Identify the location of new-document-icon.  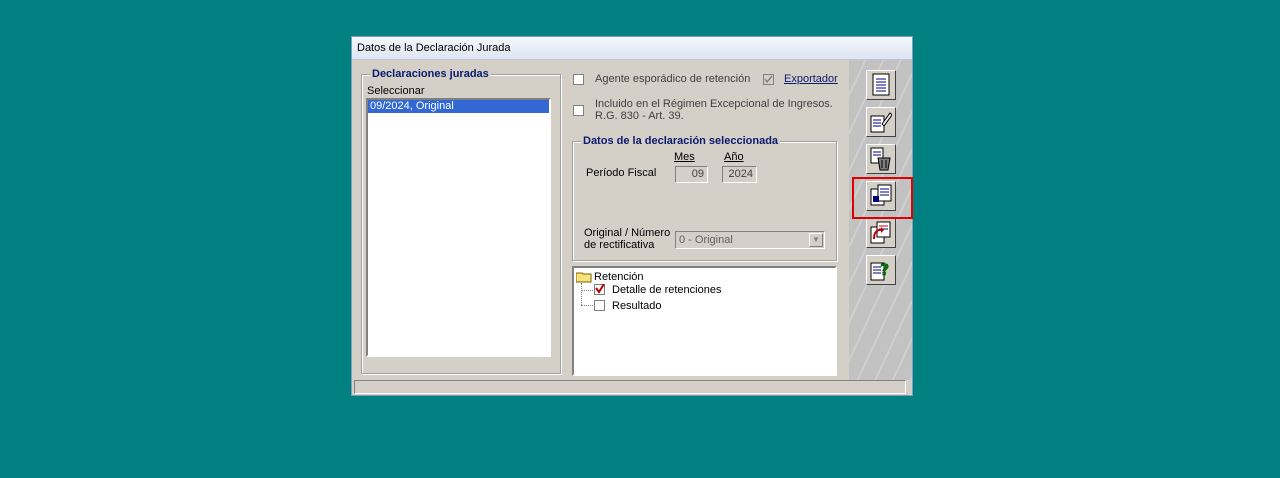
(881, 84).